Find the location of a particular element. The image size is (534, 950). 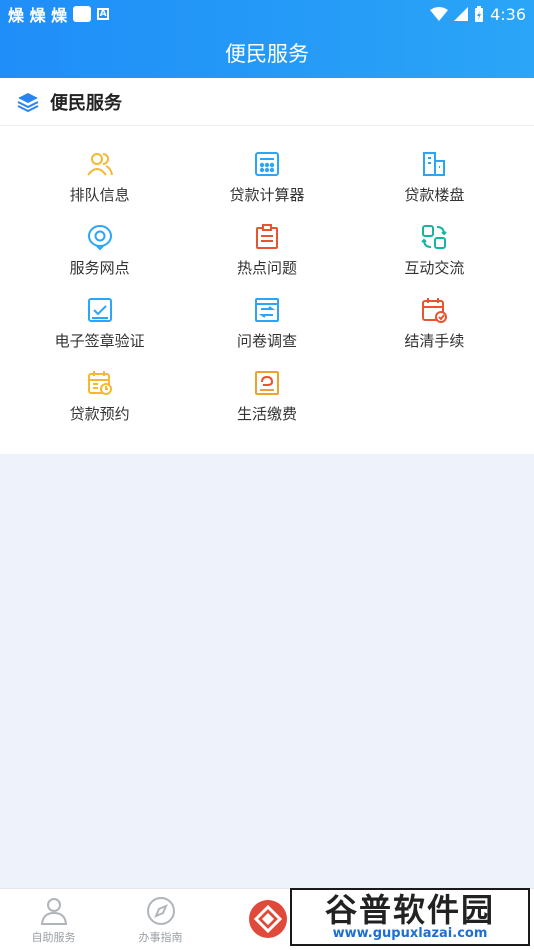

service-label: 贷款预约 is located at coordinates (99, 414).